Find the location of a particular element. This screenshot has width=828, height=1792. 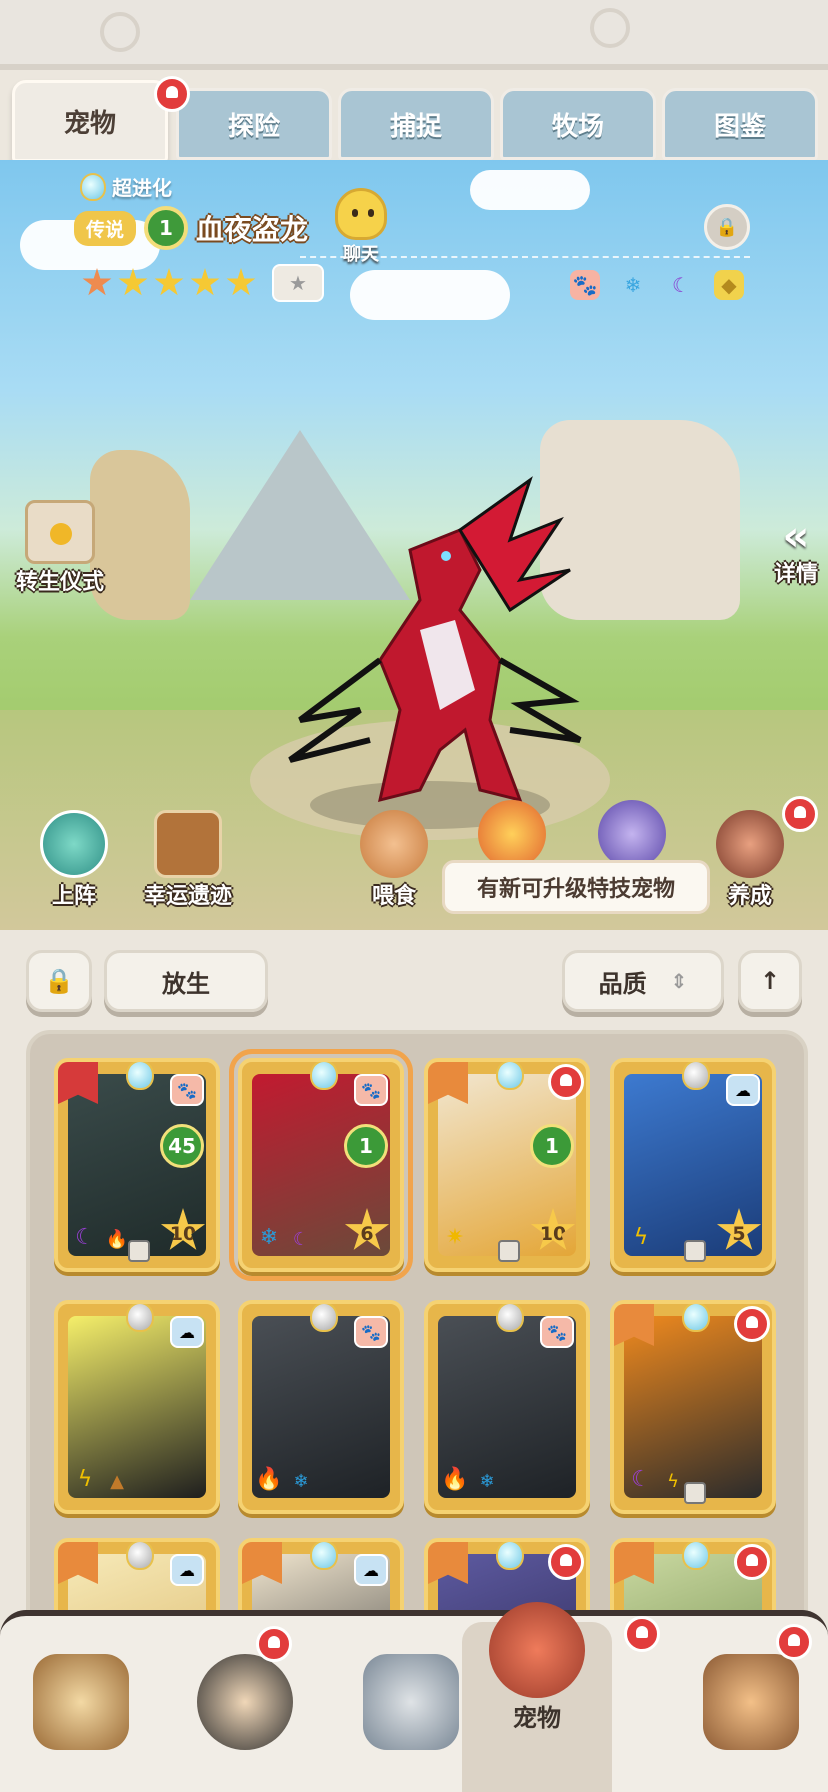

hero-face-icon is located at coordinates (245, 1702).